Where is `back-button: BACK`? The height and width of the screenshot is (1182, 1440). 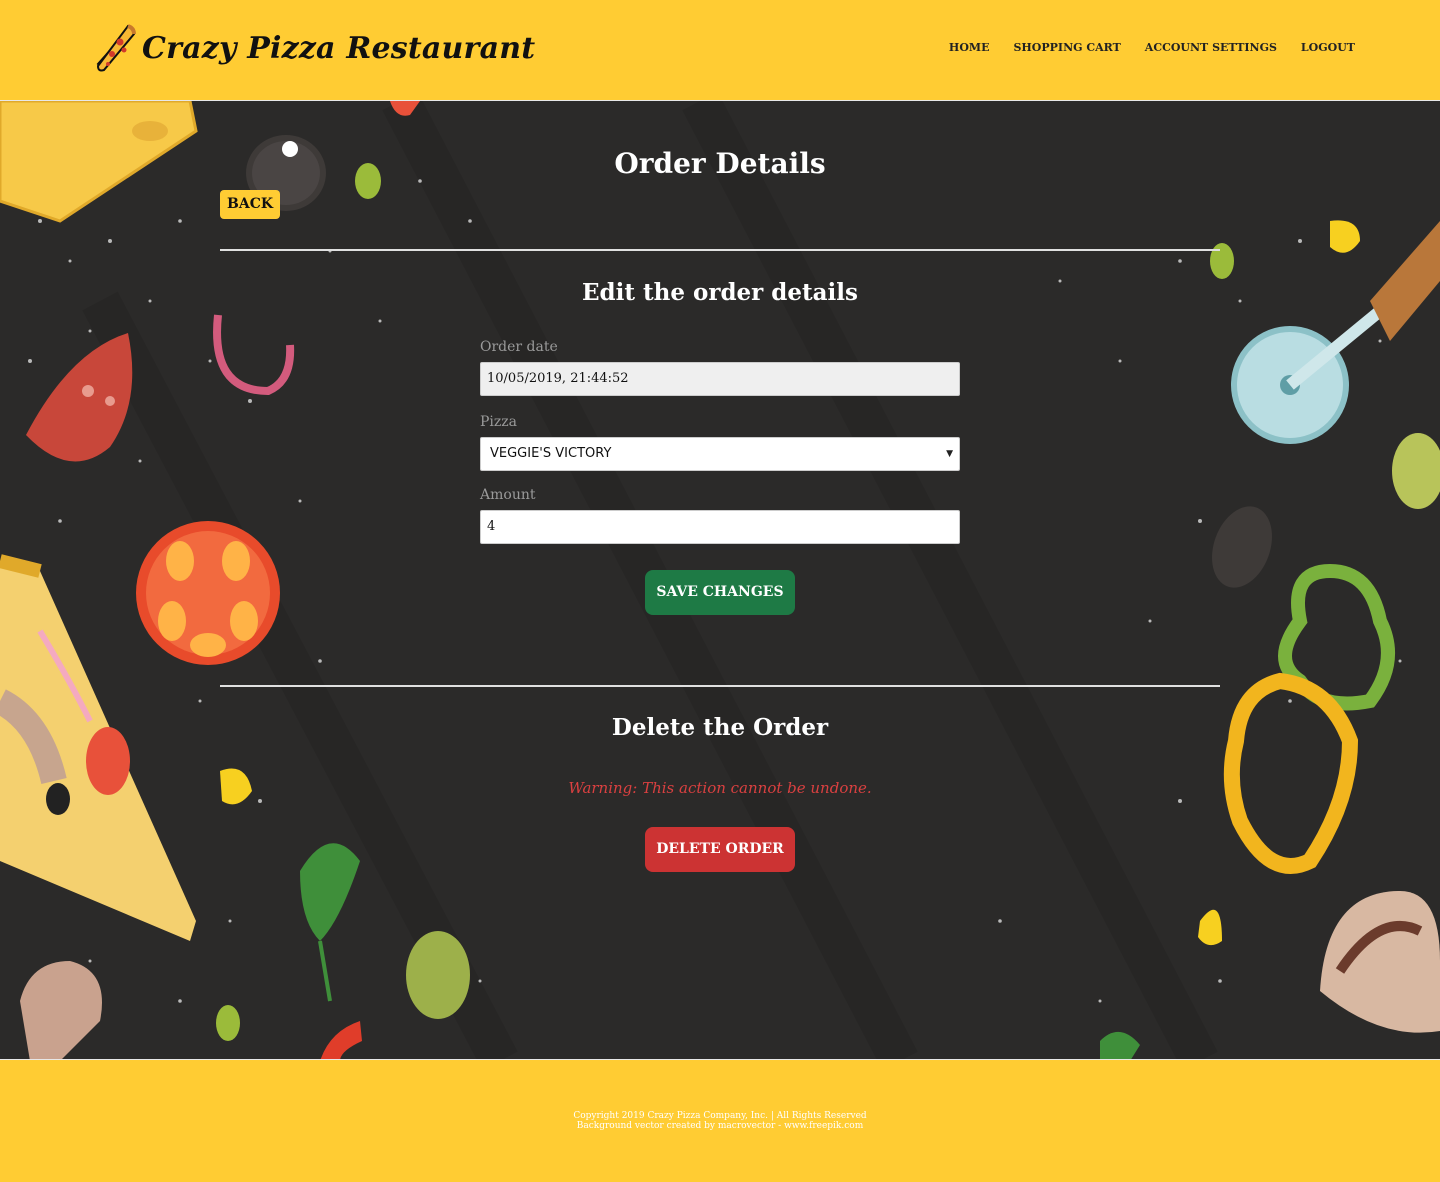 back-button: BACK is located at coordinates (250, 204).